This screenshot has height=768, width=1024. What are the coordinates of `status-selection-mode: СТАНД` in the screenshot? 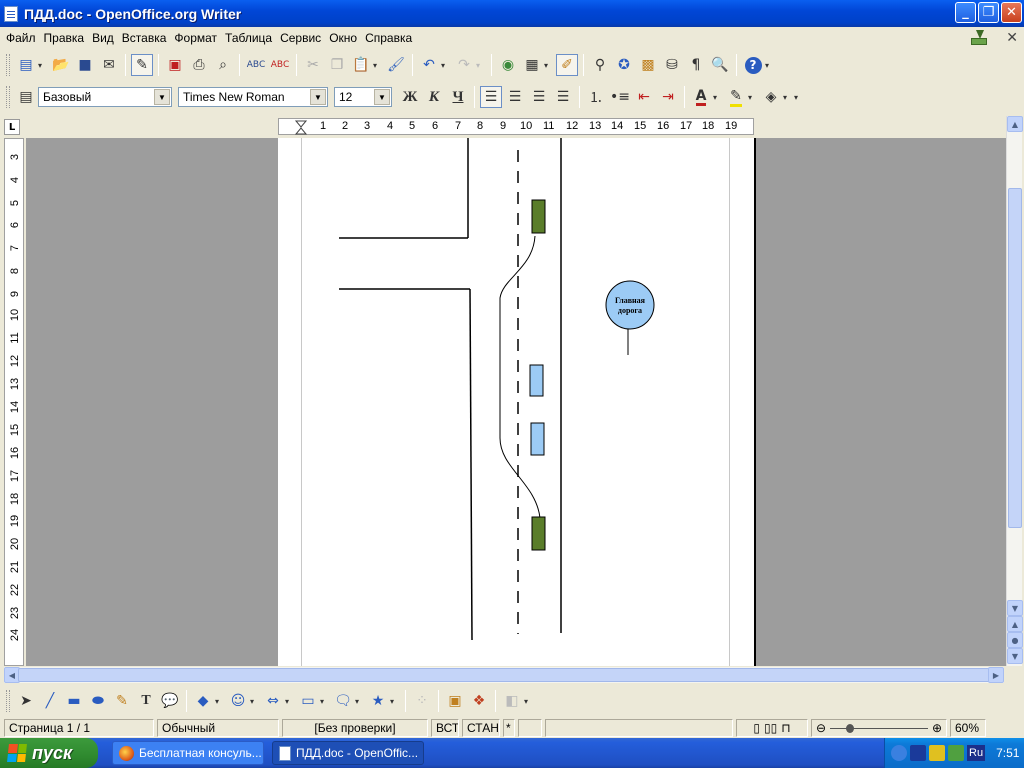 It's located at (481, 728).